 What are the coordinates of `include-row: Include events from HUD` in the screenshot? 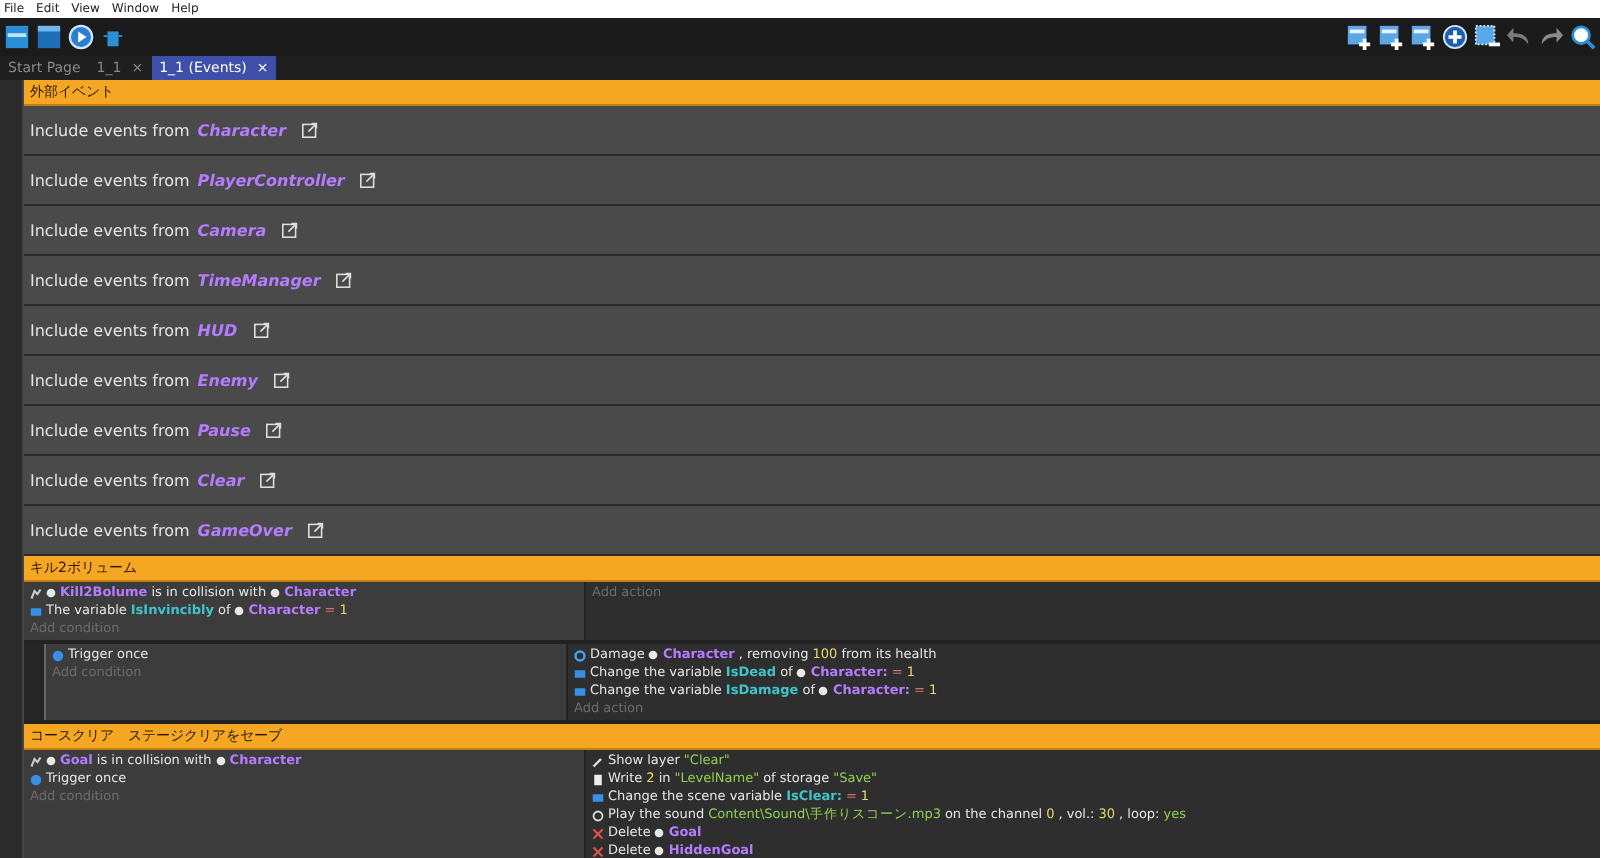 It's located at (812, 331).